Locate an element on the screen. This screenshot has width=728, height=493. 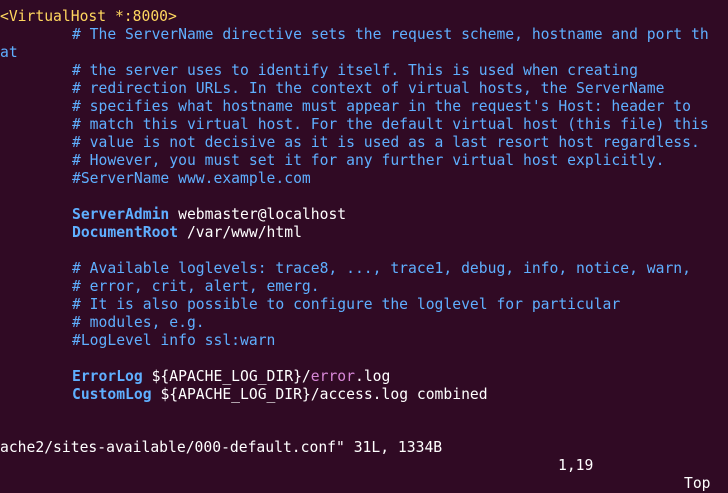
line-vhost-open: <VirtualHost *:8000> is located at coordinates (364, 17).